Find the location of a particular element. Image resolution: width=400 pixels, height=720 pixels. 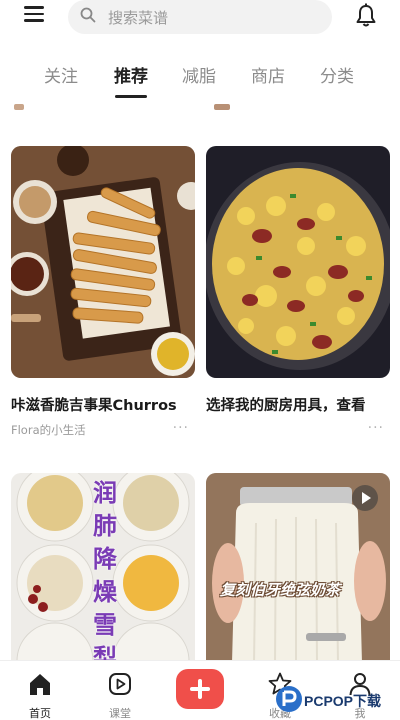

search-icon is located at coordinates (88, 15).